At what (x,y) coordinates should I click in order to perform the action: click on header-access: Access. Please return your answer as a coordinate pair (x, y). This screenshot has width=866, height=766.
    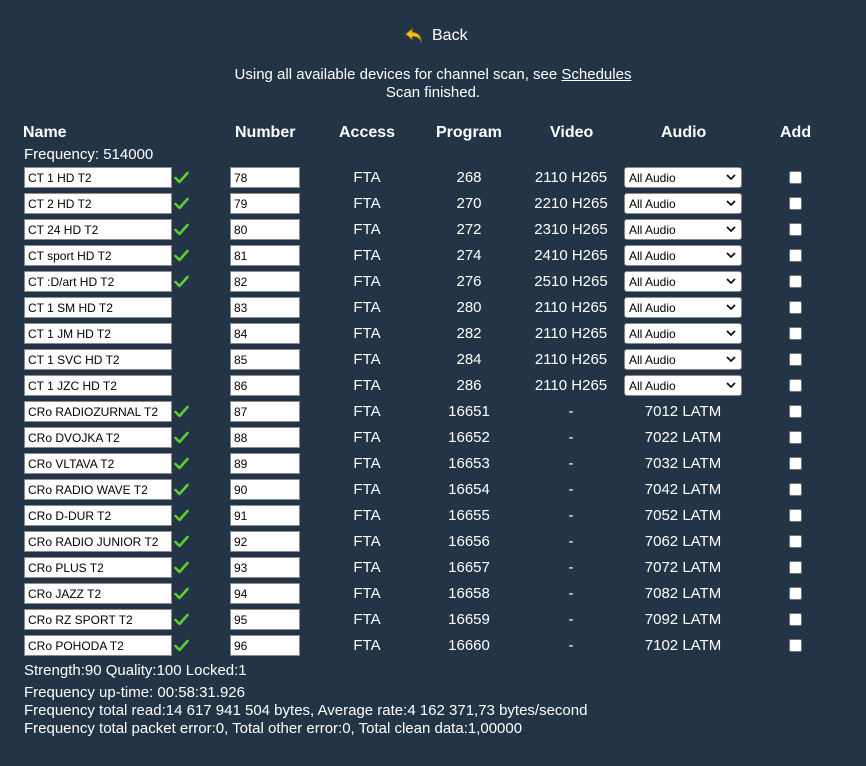
    Looking at the image, I should click on (367, 132).